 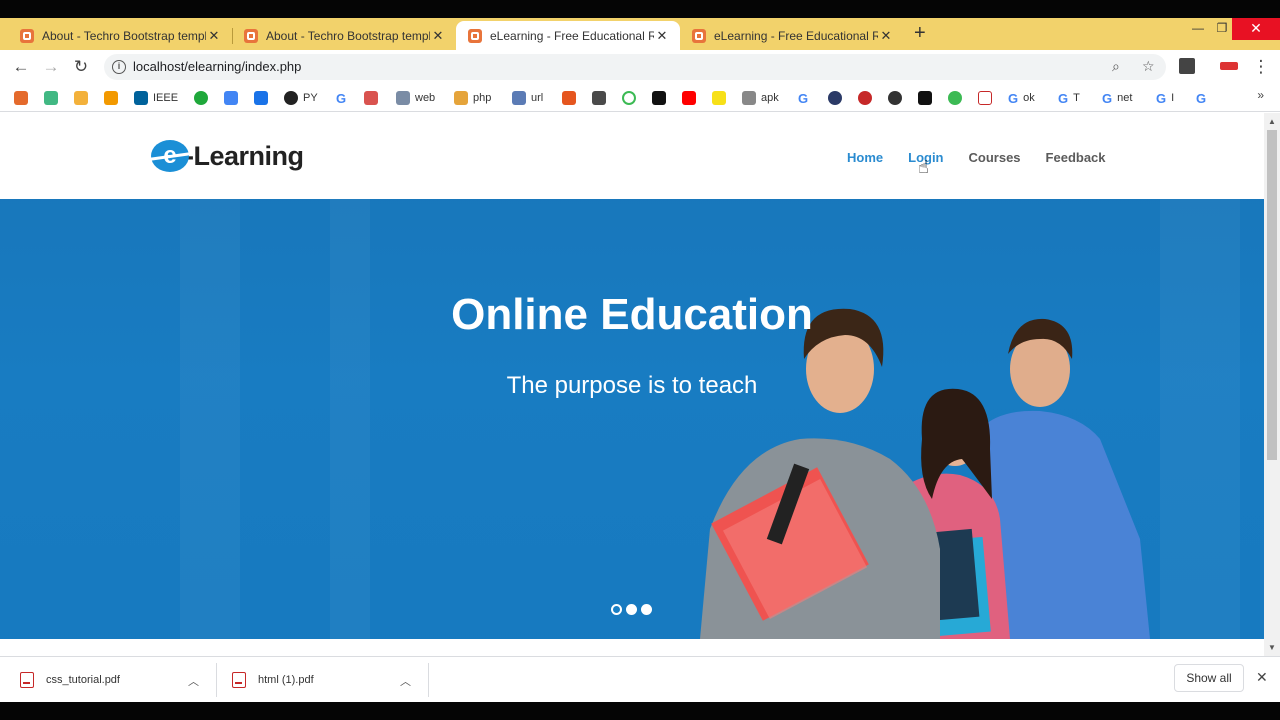 What do you see at coordinates (1209, 678) in the screenshot?
I see `show-all-button: Show all` at bounding box center [1209, 678].